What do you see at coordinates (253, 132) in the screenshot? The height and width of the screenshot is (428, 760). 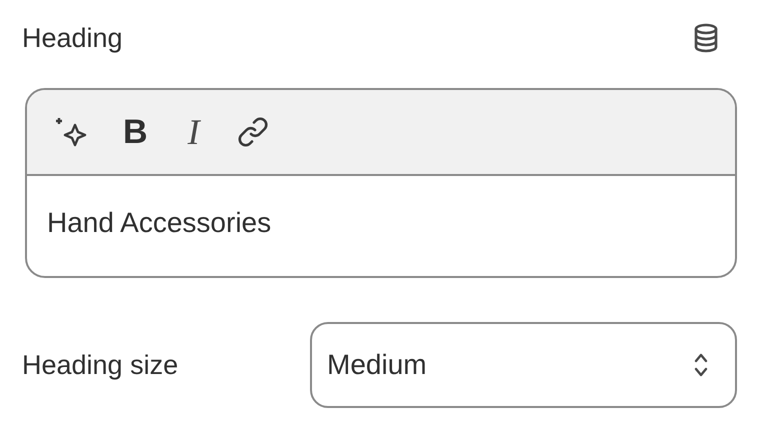 I see `link-icon` at bounding box center [253, 132].